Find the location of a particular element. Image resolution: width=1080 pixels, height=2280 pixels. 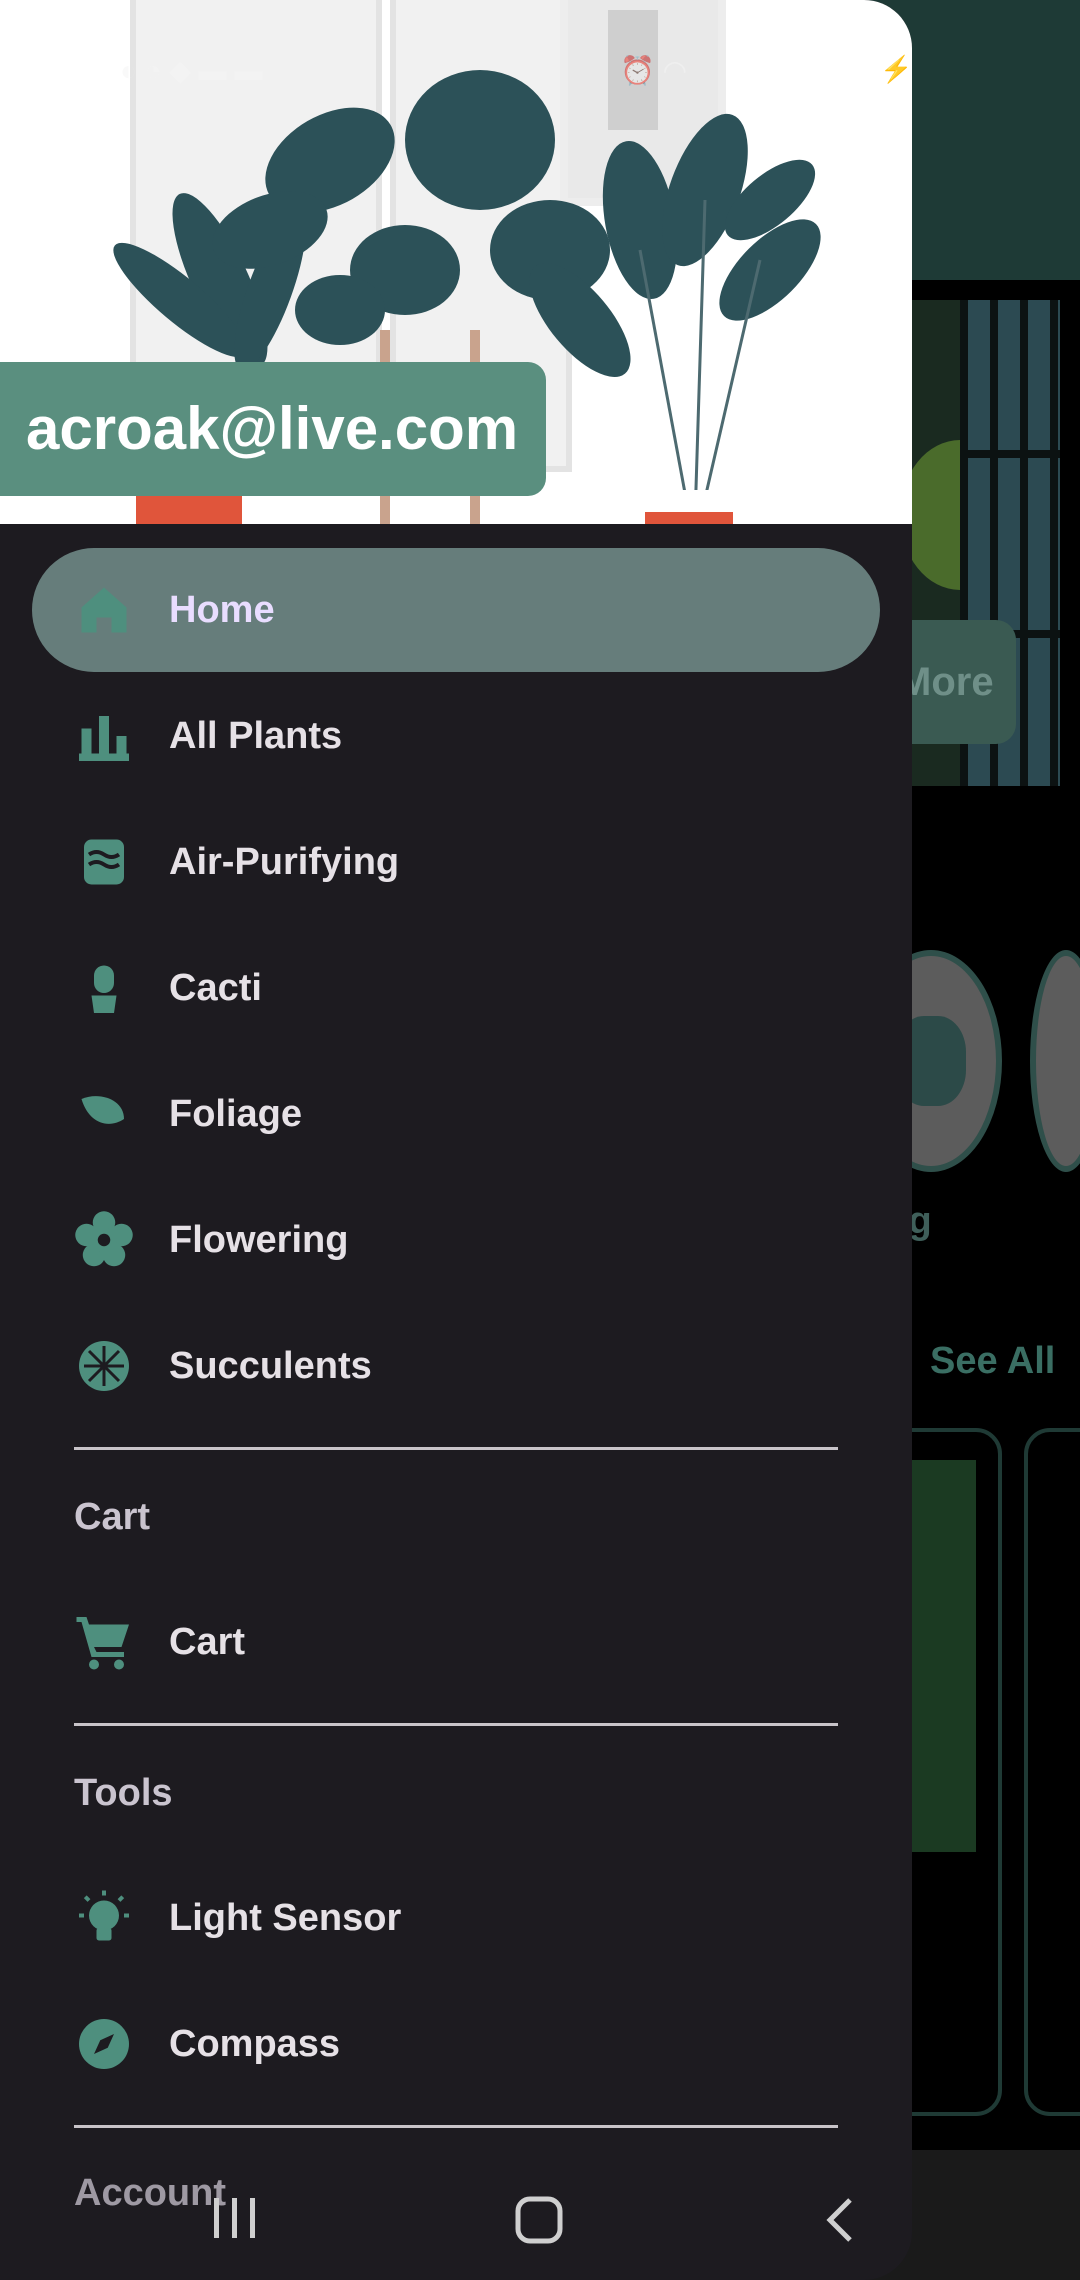

air-icon is located at coordinates (104, 862).